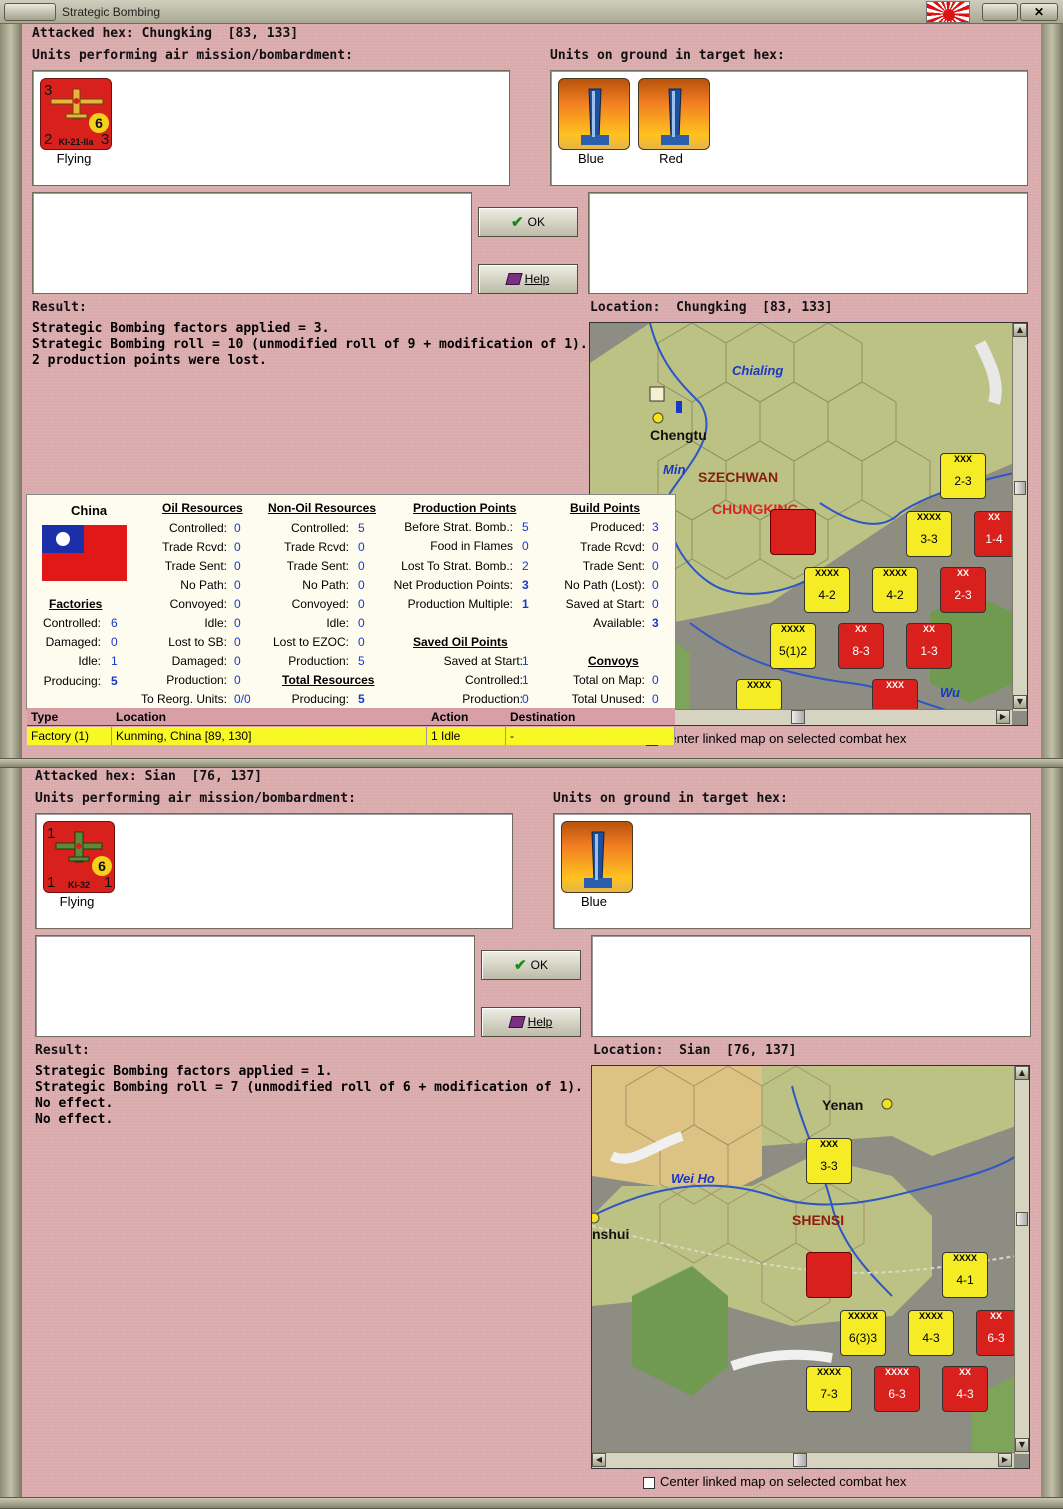 This screenshot has width=1063, height=1509. What do you see at coordinates (611, 1234) in the screenshot?
I see `map-label-nshui: nshui` at bounding box center [611, 1234].